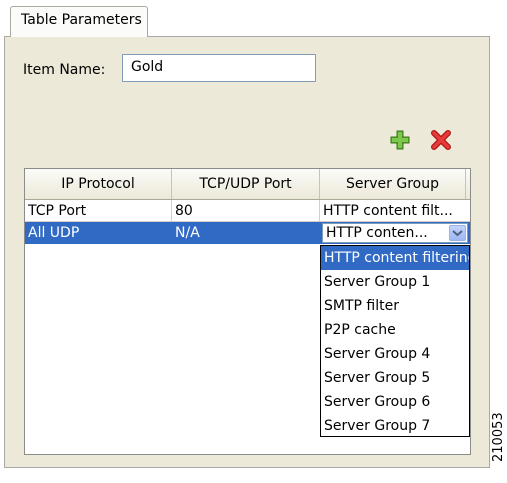 This screenshot has height=483, width=507. What do you see at coordinates (395, 258) in the screenshot?
I see `dropdown-option: HTTP content filtering` at bounding box center [395, 258].